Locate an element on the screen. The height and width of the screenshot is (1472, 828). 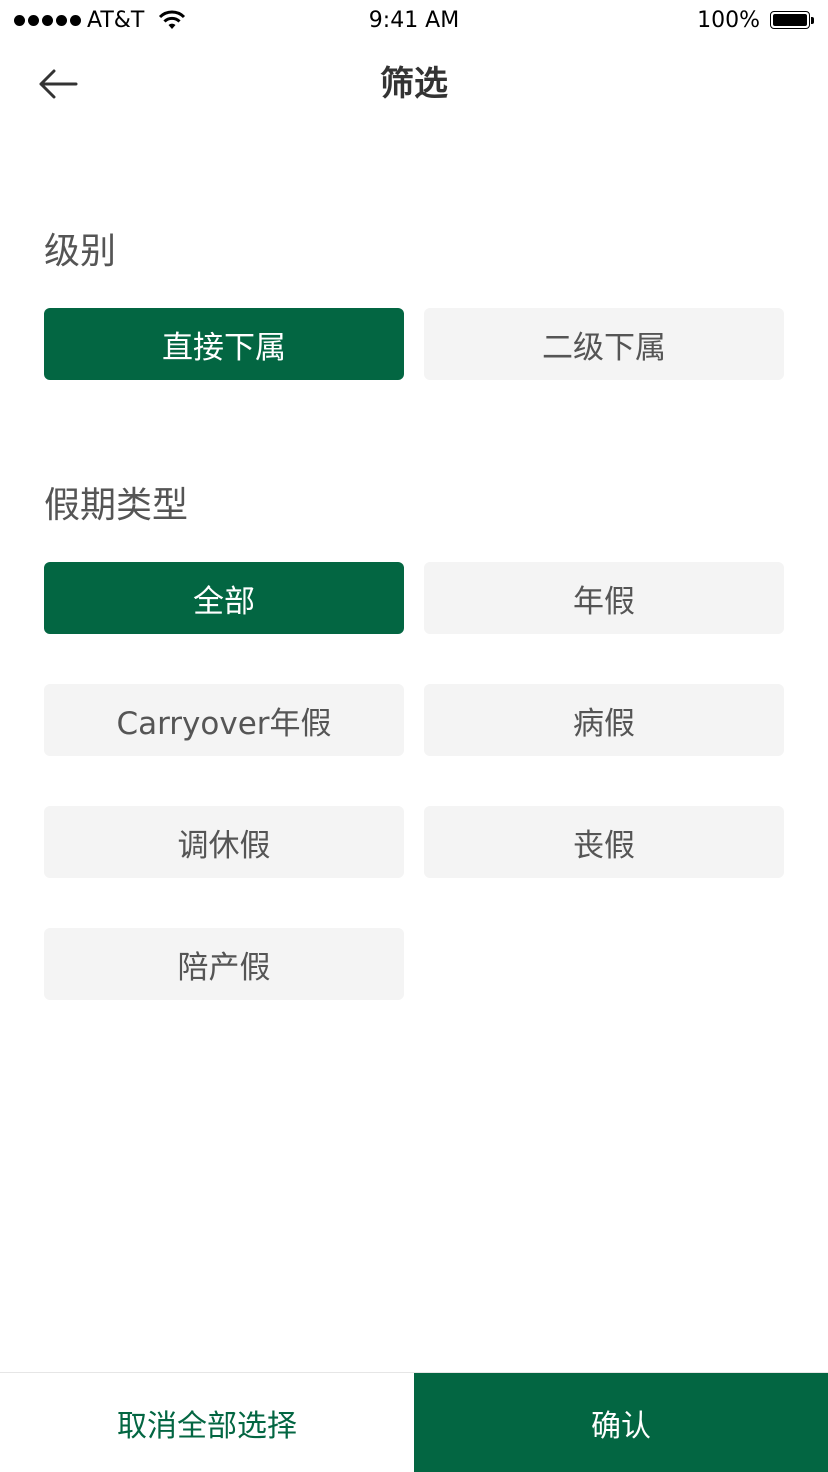
level-option-second: 二级下属 is located at coordinates (604, 344).